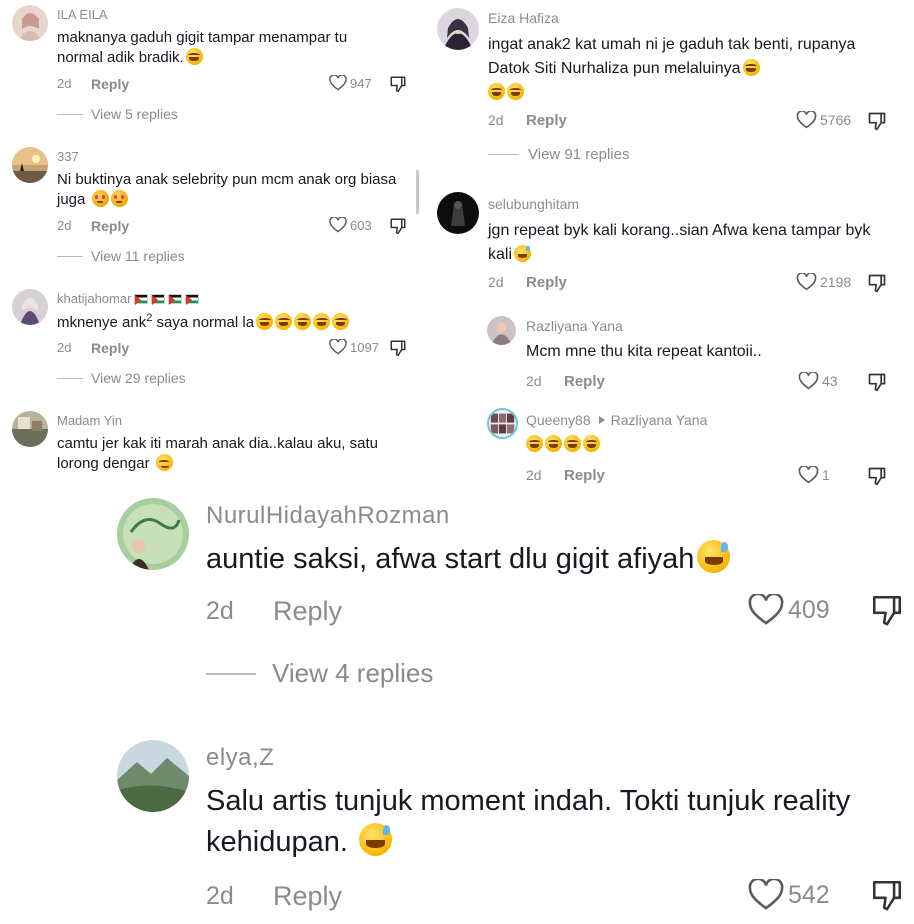 This screenshot has height=924, width=914. I want to click on reply-to-arrow-icon, so click(601, 420).